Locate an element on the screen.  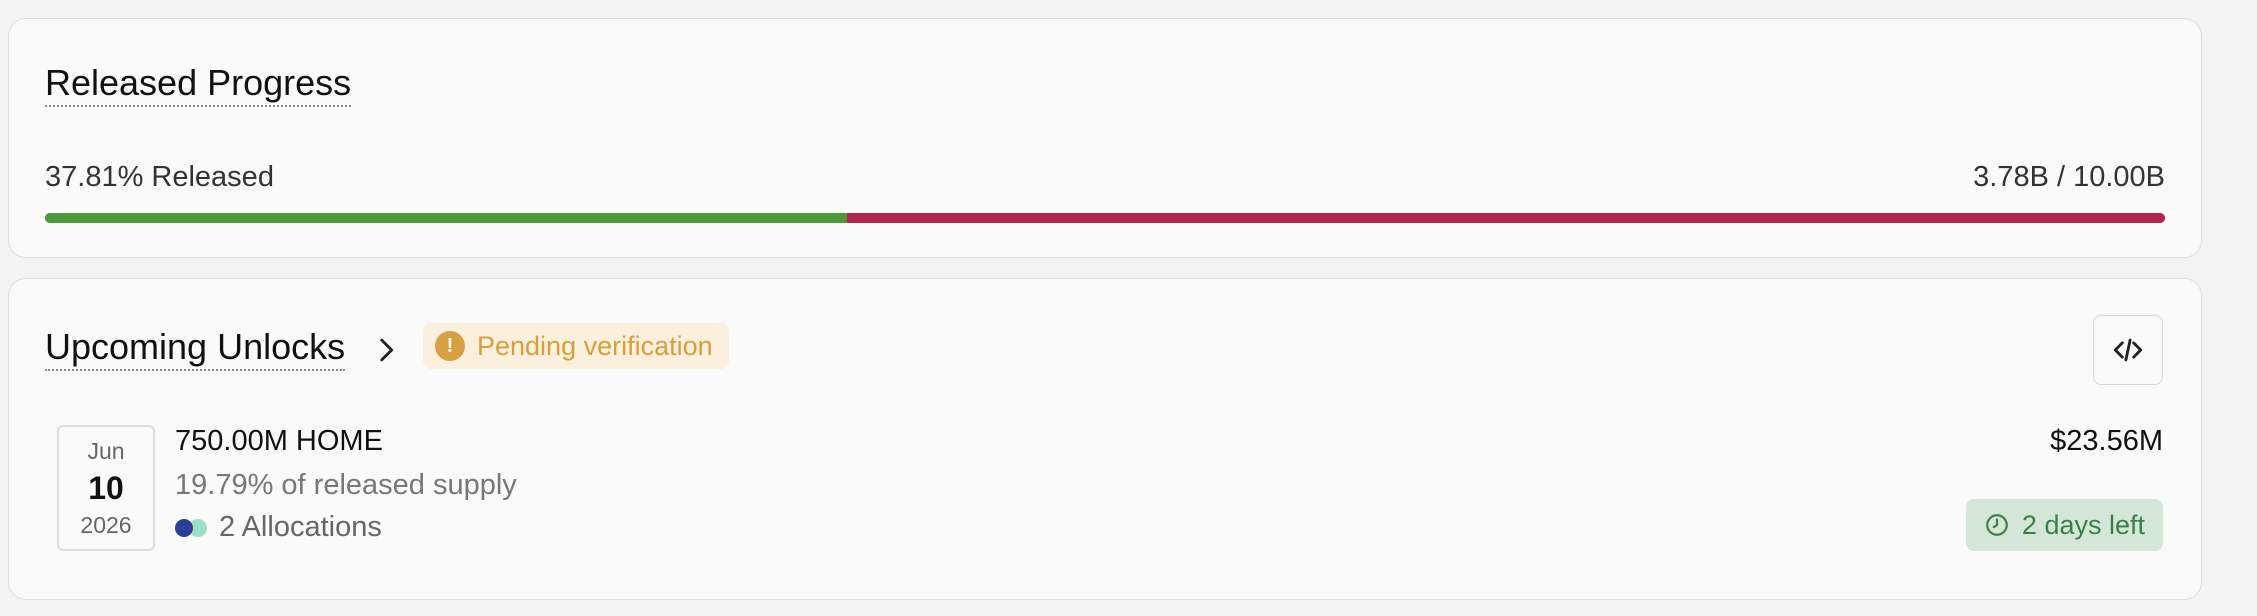
pending-verification-badge: ! Pending verification is located at coordinates (576, 346).